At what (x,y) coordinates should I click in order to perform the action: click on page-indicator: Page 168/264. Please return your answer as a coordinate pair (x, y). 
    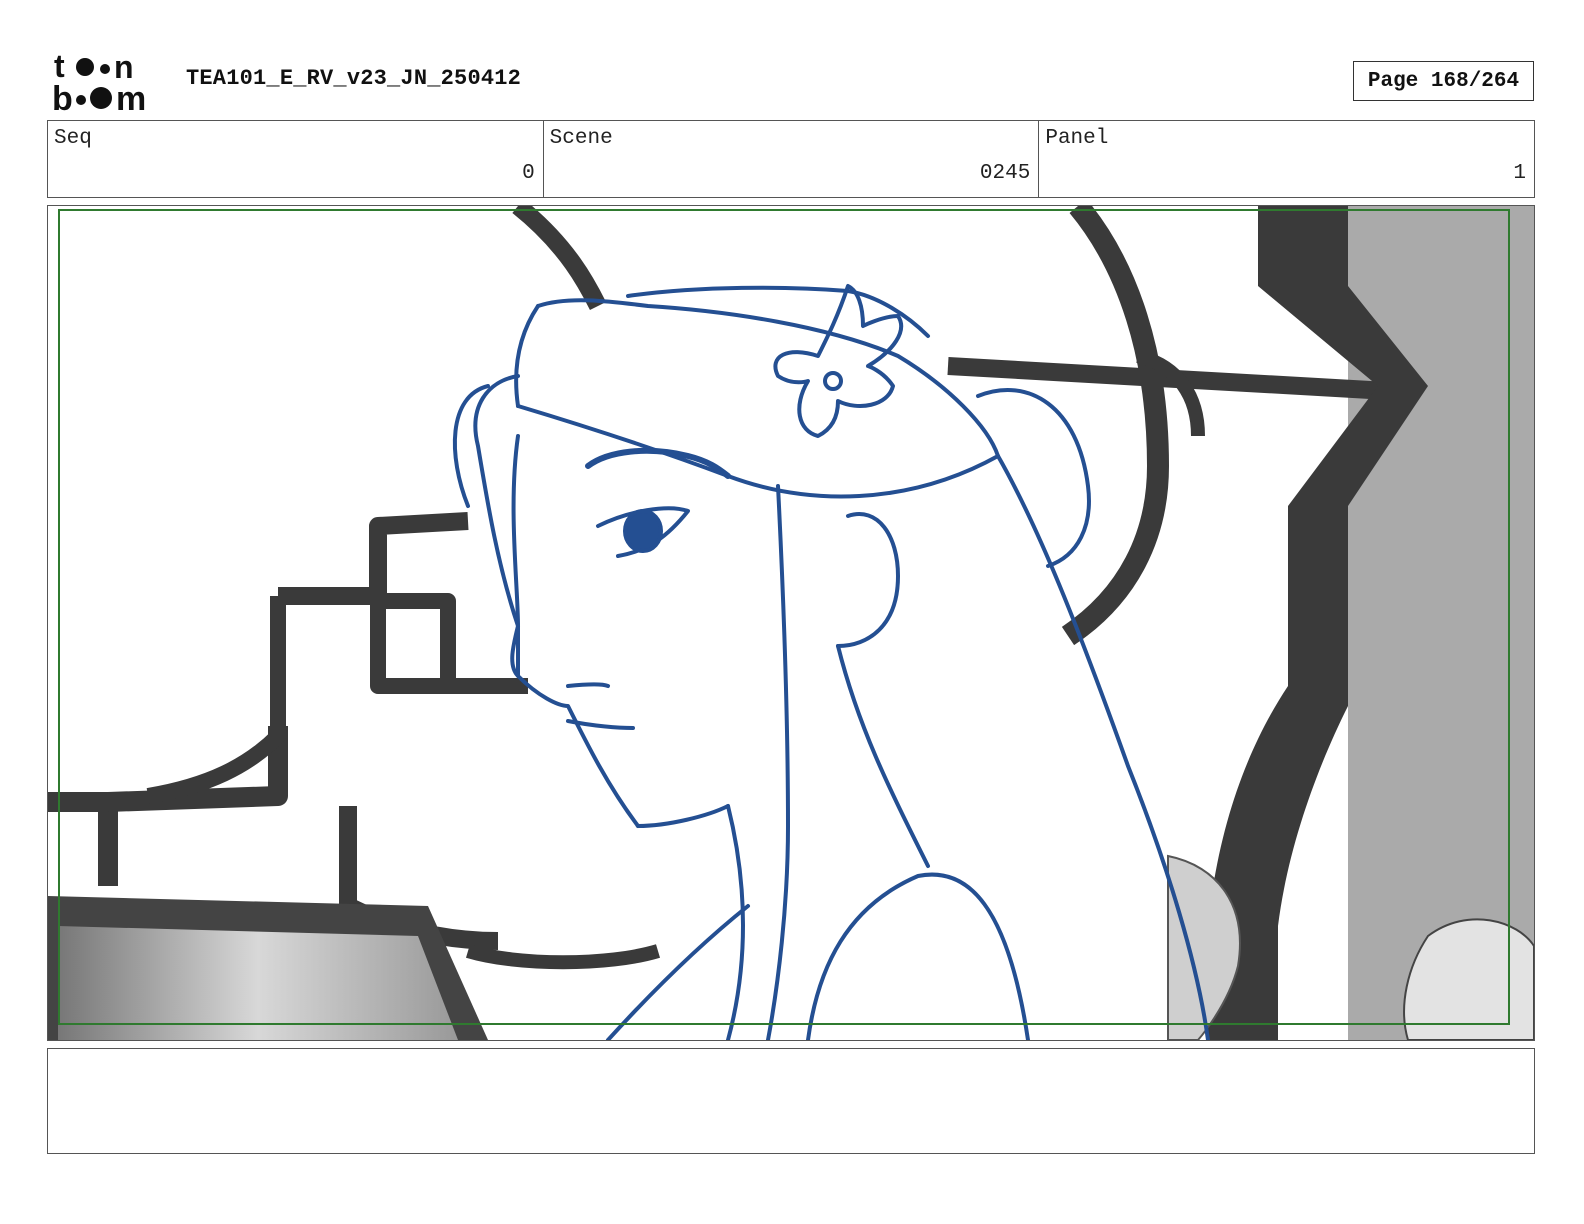
    Looking at the image, I should click on (1443, 81).